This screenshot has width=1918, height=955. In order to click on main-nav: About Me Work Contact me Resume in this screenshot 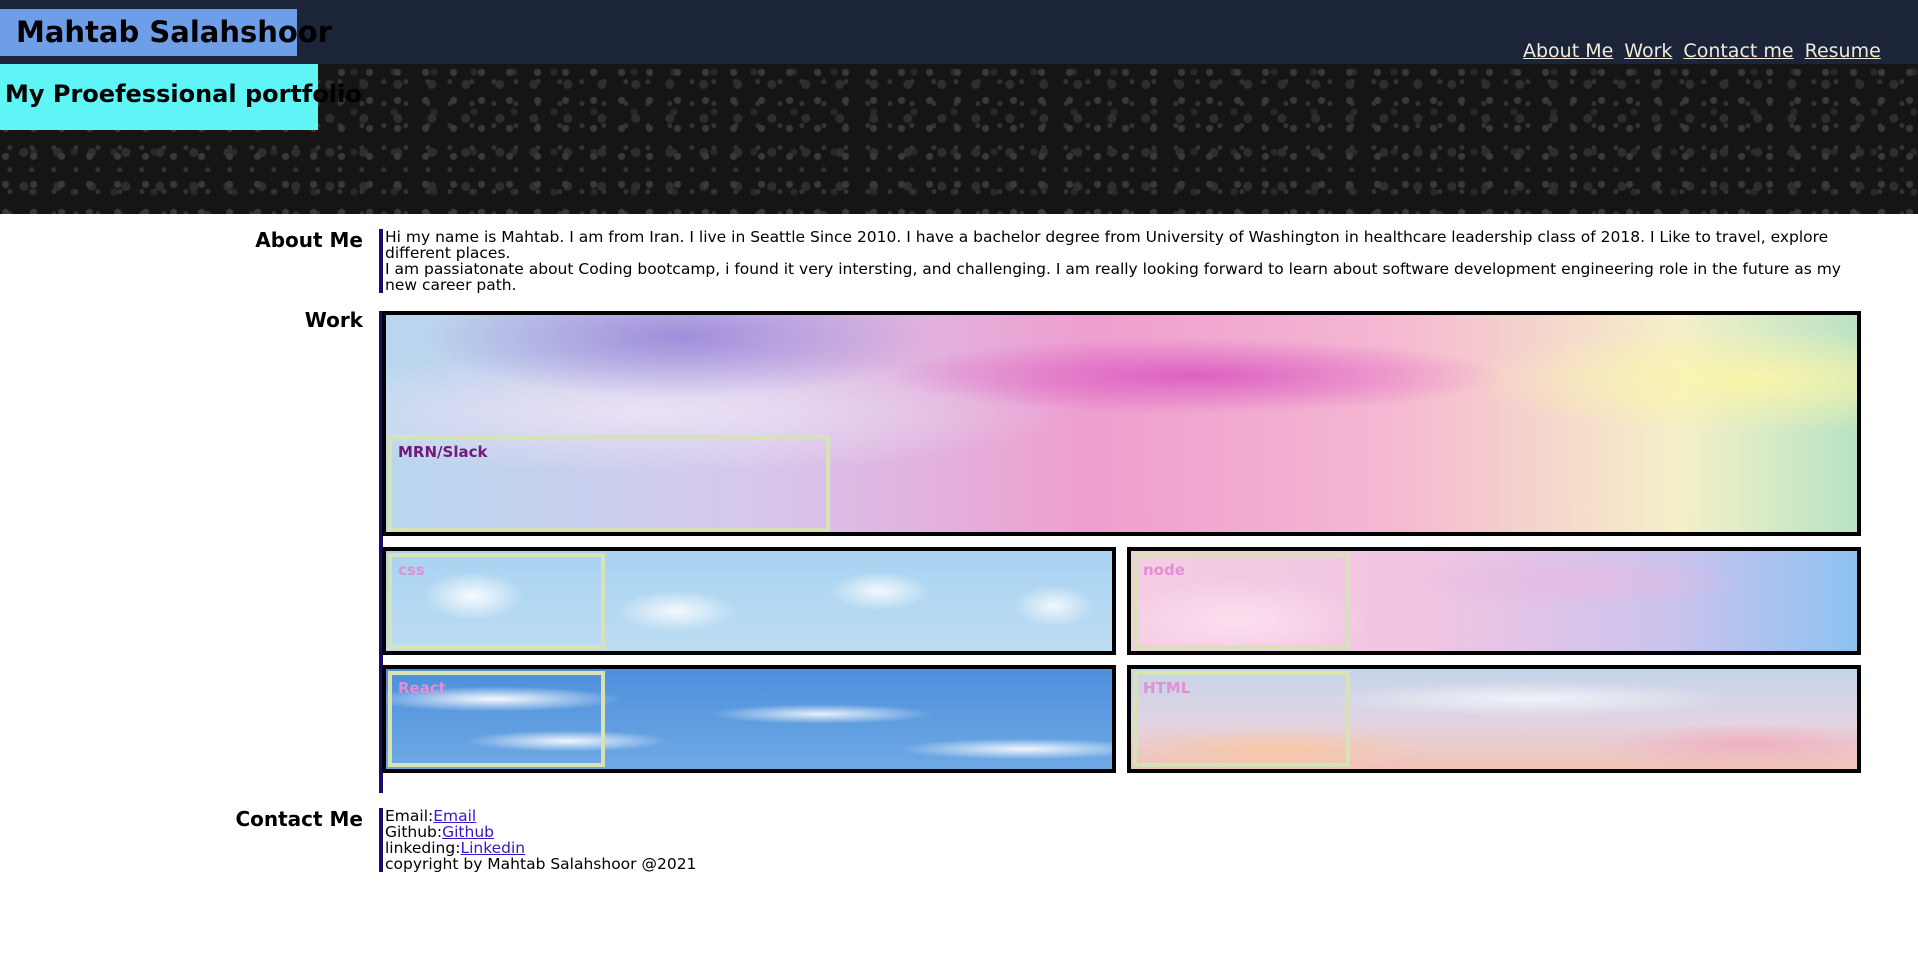, I will do `click(1702, 51)`.